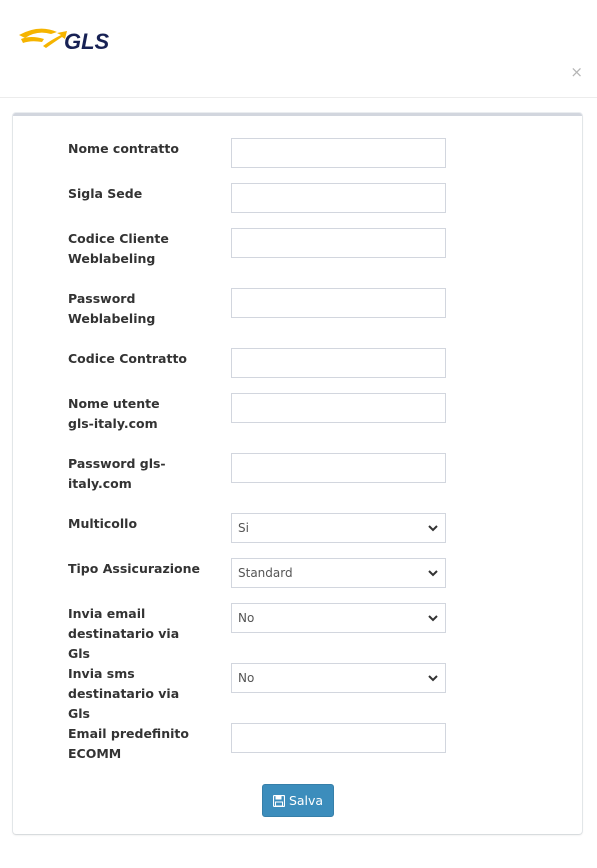 Image resolution: width=597 pixels, height=868 pixels. Describe the element at coordinates (246, 678) in the screenshot. I see `invia-sms-value: No` at that location.